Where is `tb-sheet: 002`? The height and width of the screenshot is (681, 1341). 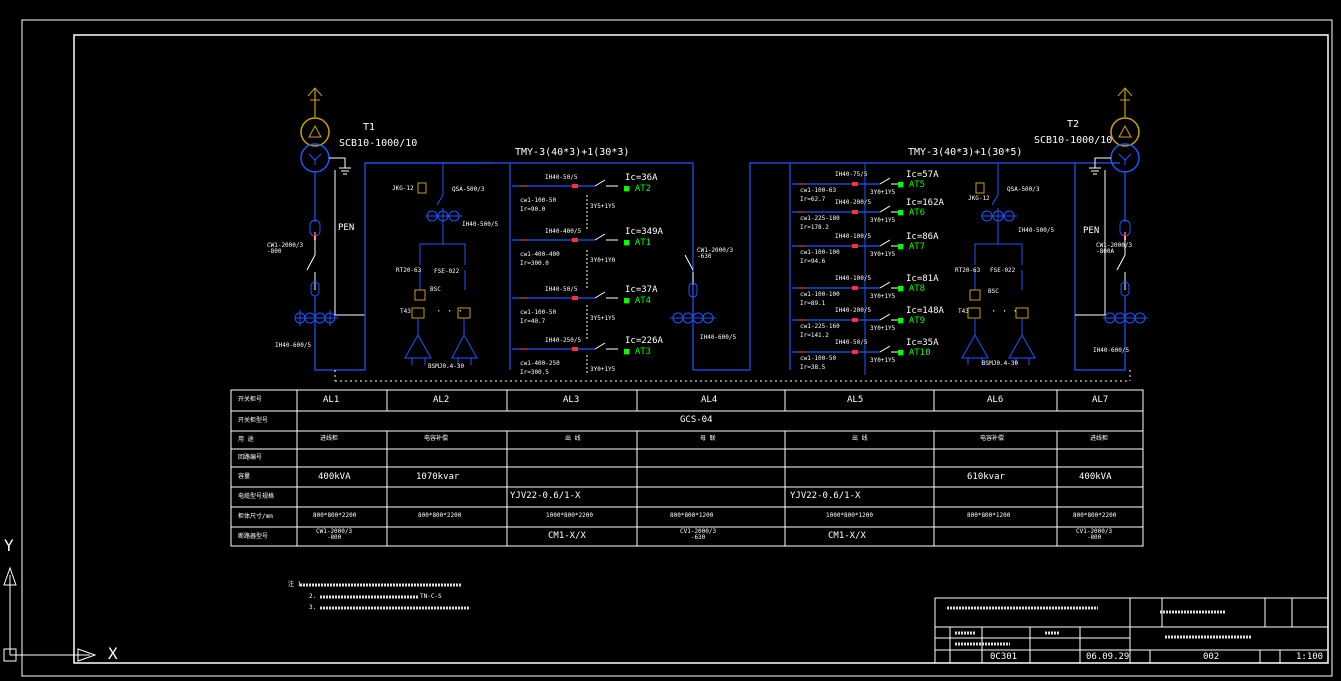 tb-sheet: 002 is located at coordinates (1211, 657).